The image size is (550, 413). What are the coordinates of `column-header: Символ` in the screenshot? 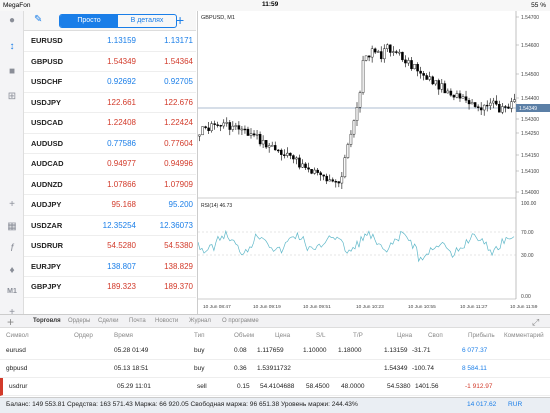 It's located at (17, 335).